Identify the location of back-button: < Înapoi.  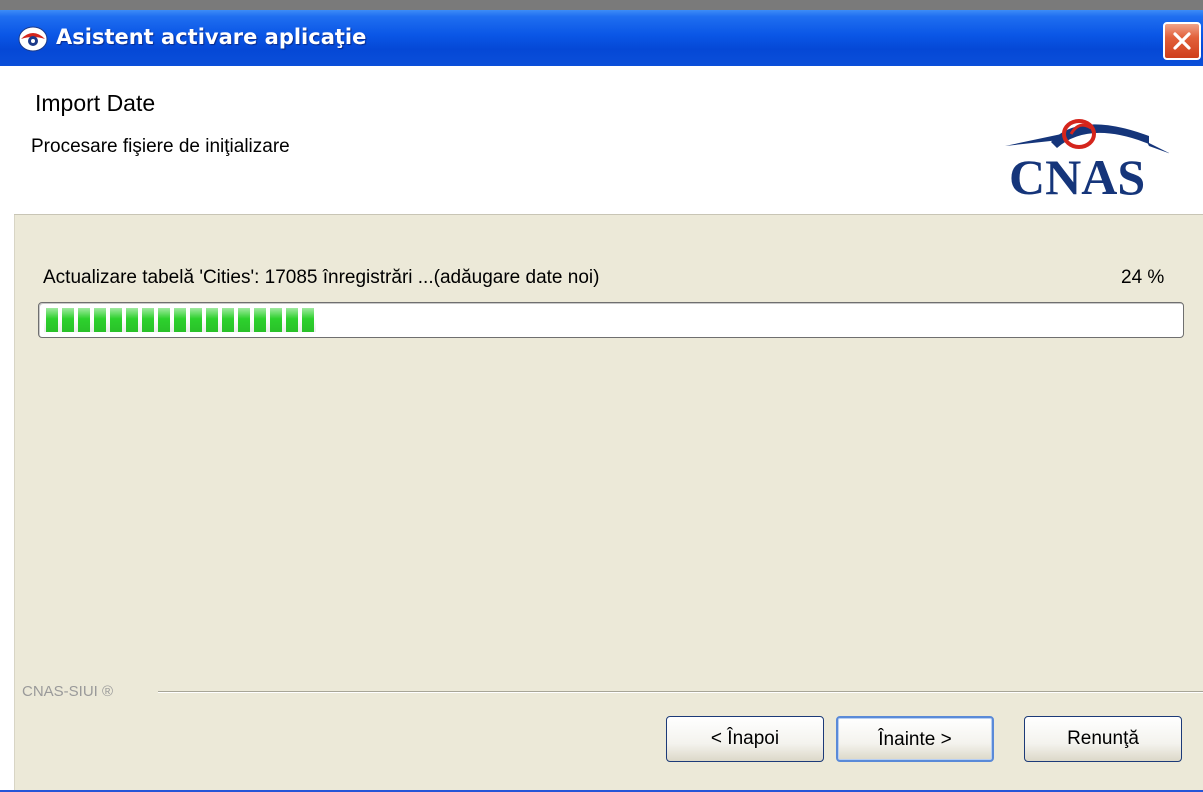
(745, 739).